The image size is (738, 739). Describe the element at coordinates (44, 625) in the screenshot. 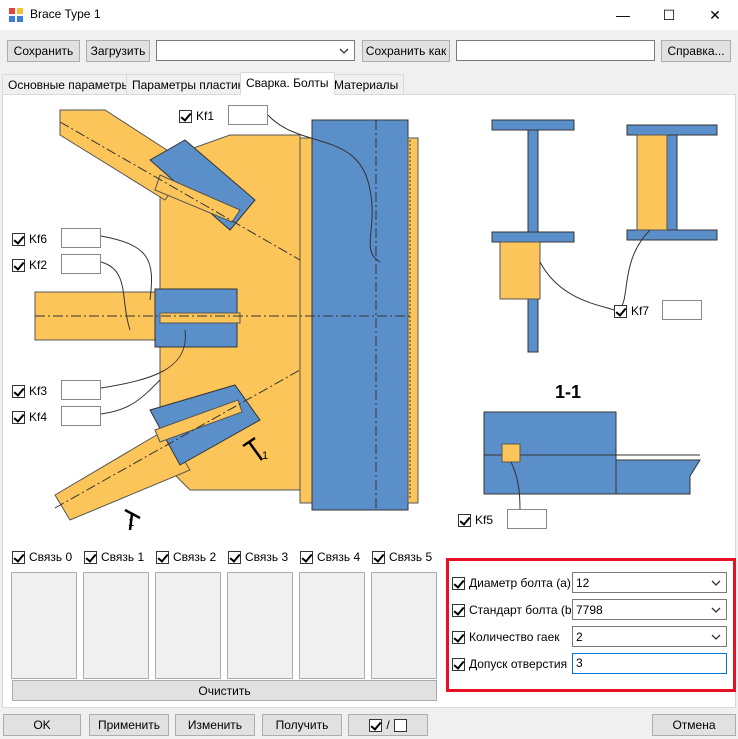

I see `brace-0-panel` at that location.